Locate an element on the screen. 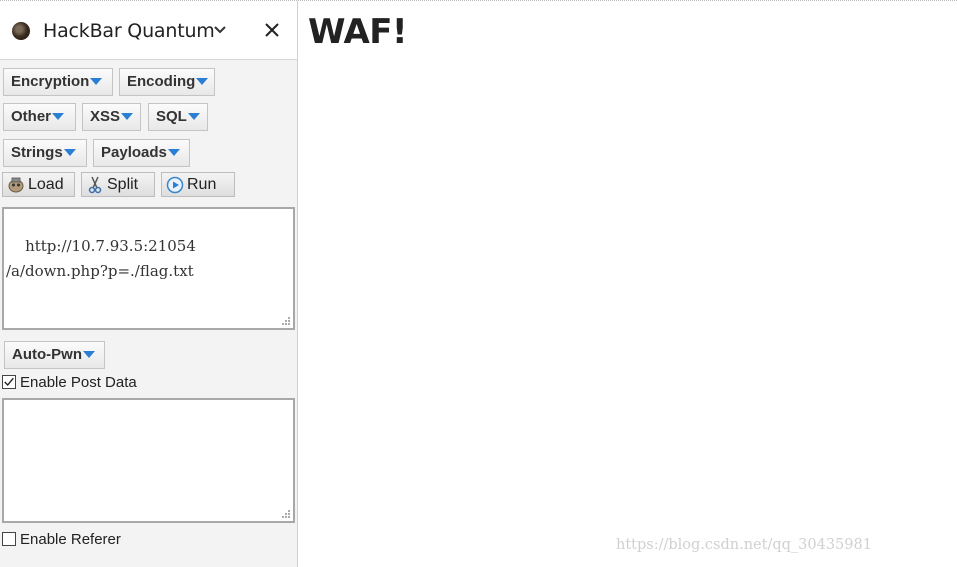 Image resolution: width=957 pixels, height=567 pixels. other-menu-label: Other is located at coordinates (31, 116).